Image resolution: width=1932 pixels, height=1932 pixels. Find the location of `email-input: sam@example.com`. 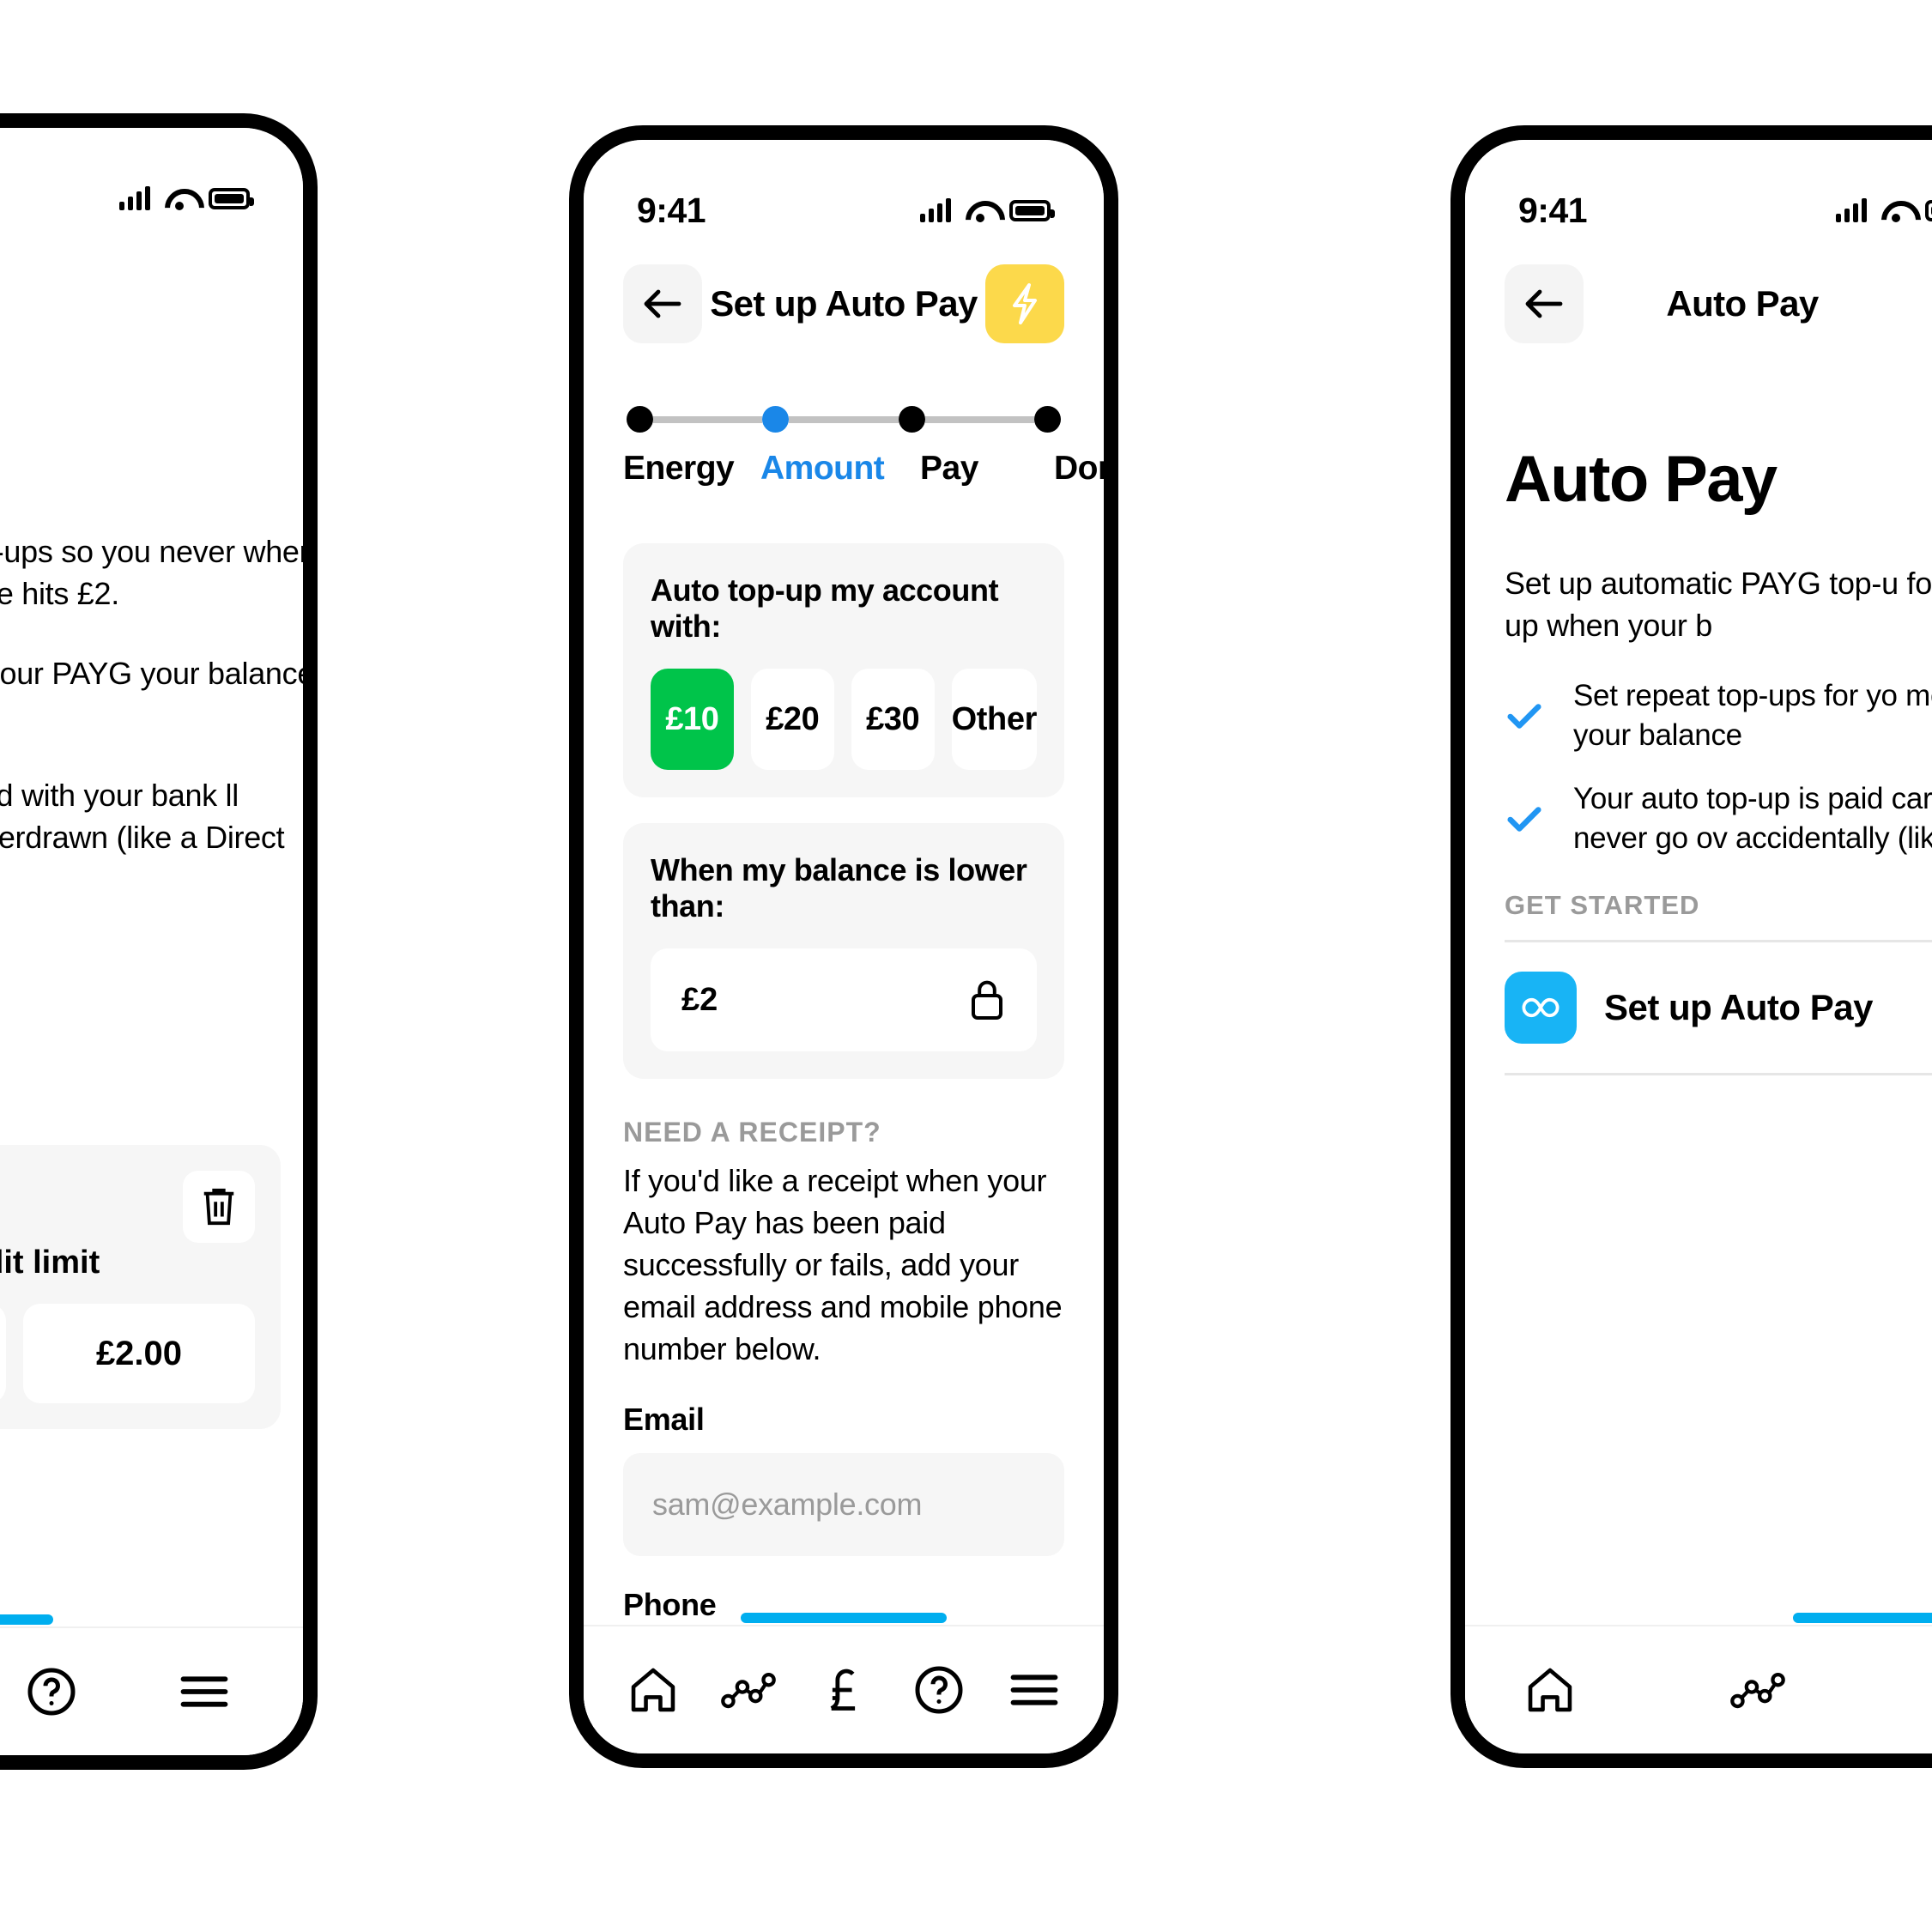

email-input: sam@example.com is located at coordinates (844, 1504).